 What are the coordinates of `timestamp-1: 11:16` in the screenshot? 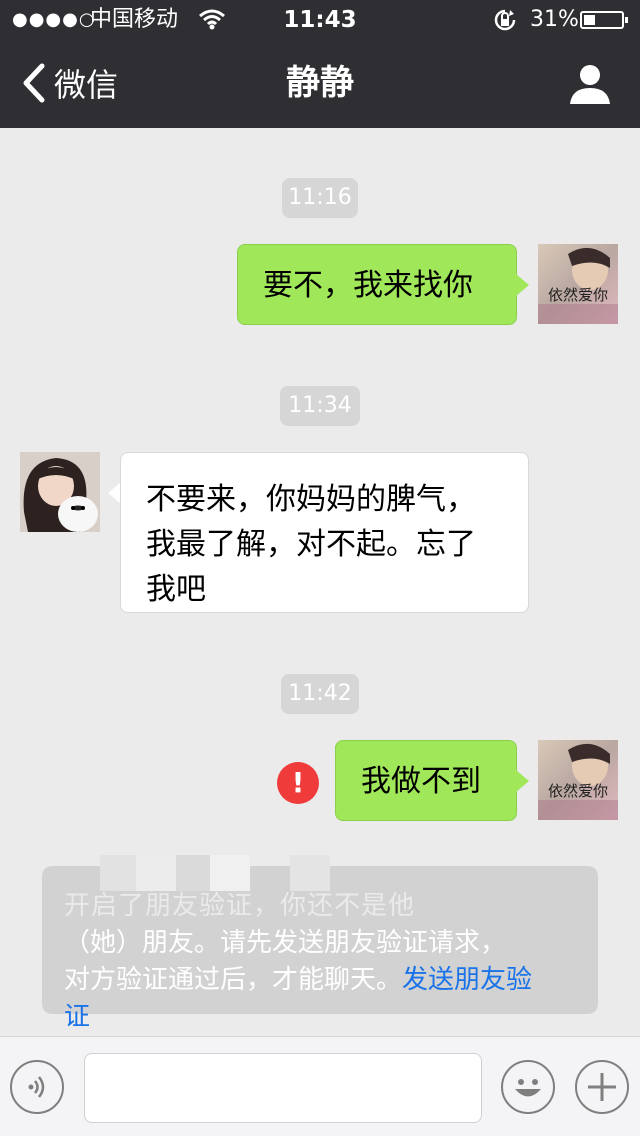 It's located at (320, 198).